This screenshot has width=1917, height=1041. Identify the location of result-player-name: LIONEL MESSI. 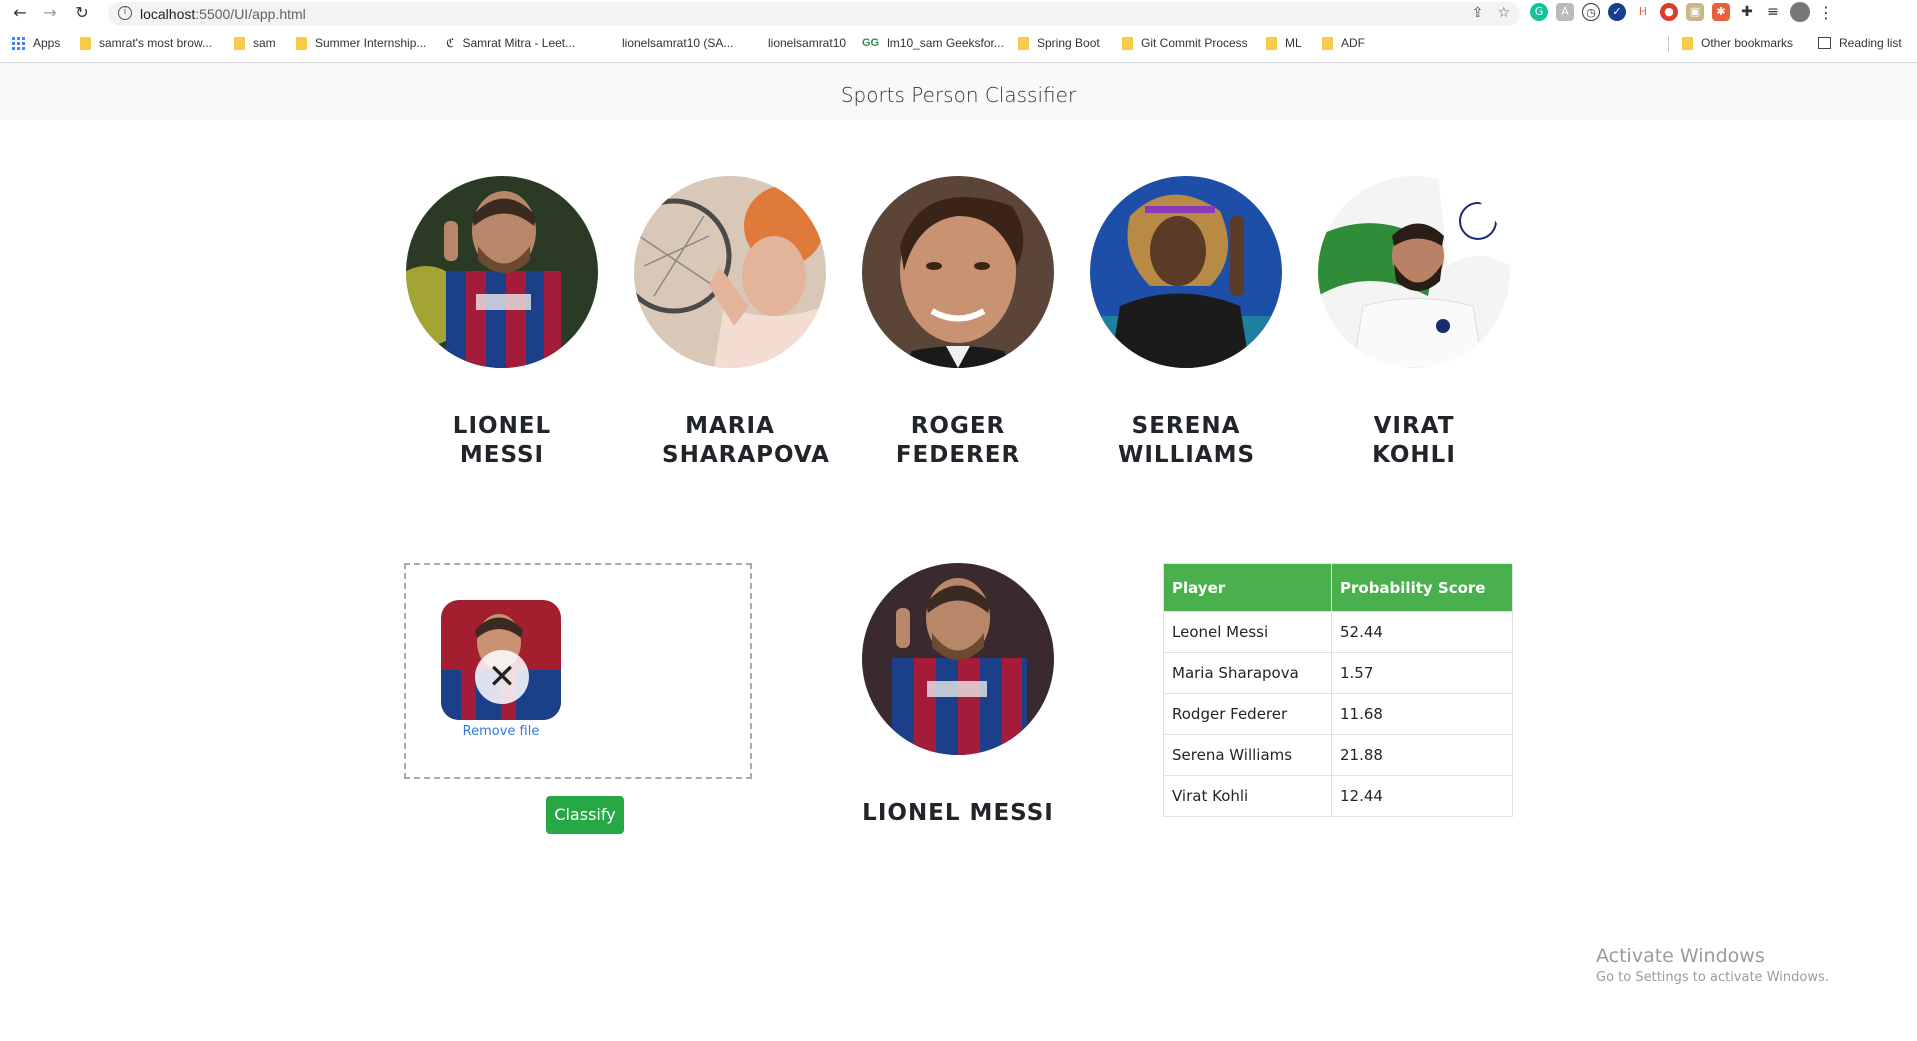
(958, 813).